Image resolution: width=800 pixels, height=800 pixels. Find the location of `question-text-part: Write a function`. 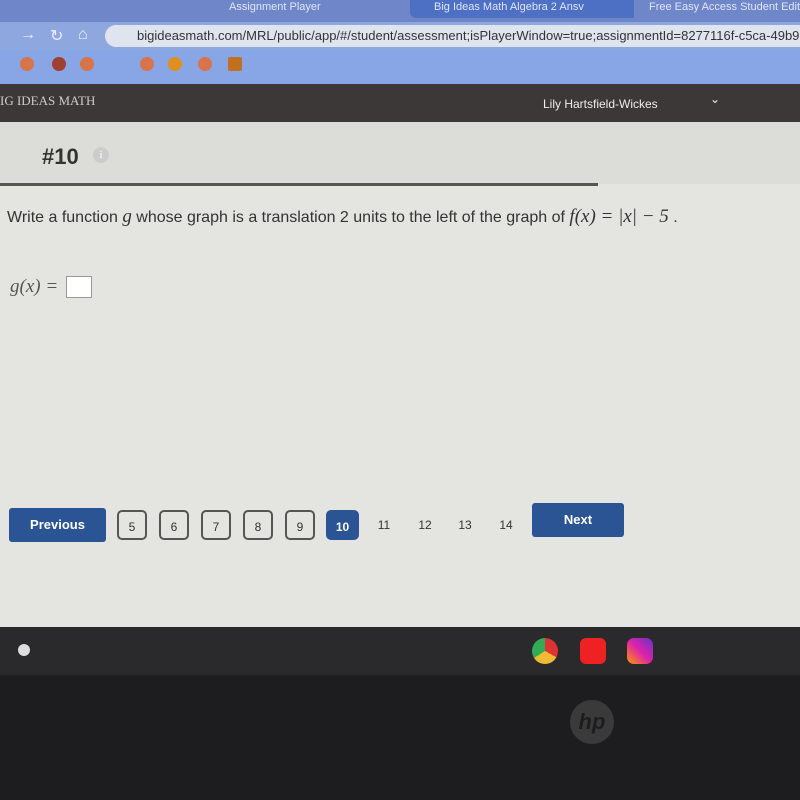

question-text-part: Write a function is located at coordinates (65, 217).